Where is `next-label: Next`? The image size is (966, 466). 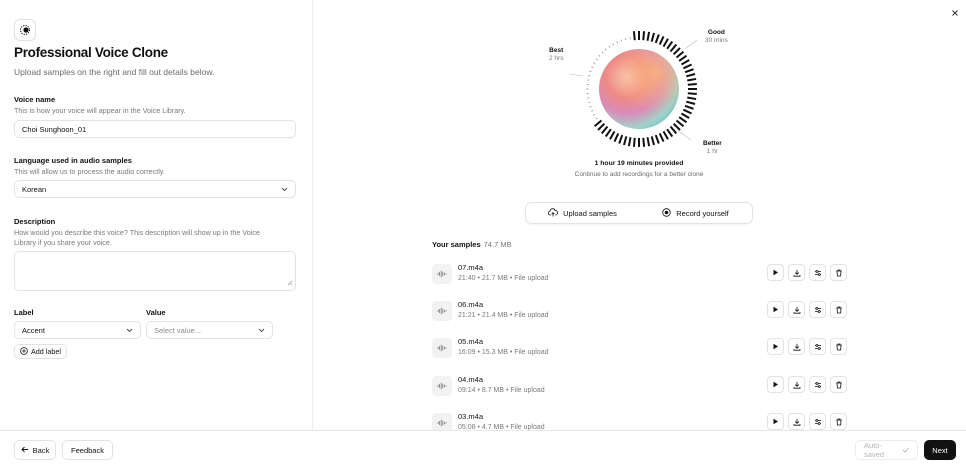
next-label: Next is located at coordinates (940, 450).